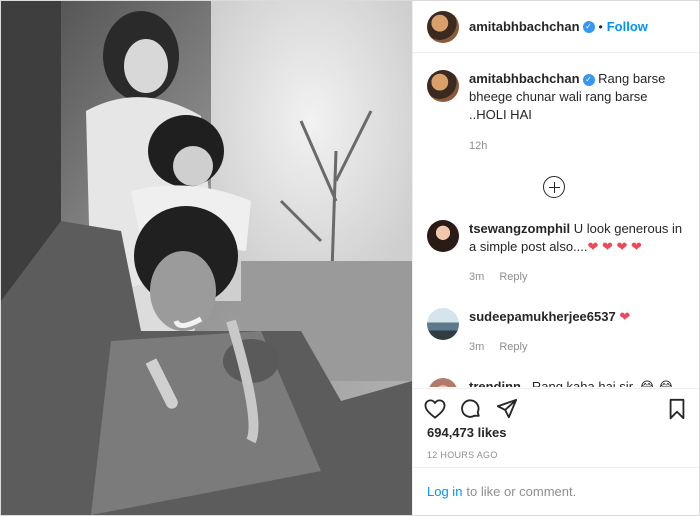 This screenshot has height=516, width=700. What do you see at coordinates (478, 146) in the screenshot?
I see `caption-time: 12h` at bounding box center [478, 146].